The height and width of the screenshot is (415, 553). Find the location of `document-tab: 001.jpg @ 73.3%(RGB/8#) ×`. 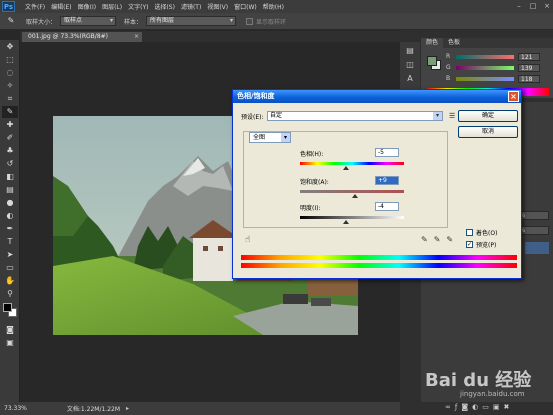

document-tab: 001.jpg @ 73.3%(RGB/8#) × is located at coordinates (82, 37).